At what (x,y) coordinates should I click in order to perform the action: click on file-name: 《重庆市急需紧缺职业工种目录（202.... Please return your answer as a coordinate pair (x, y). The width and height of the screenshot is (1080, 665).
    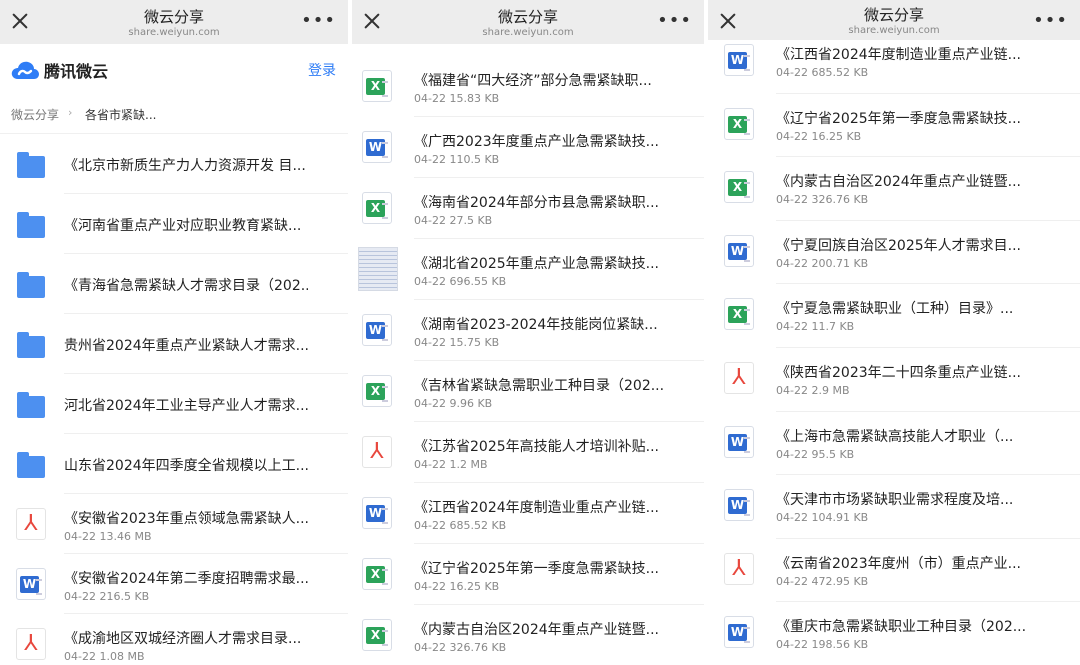
    Looking at the image, I should click on (901, 627).